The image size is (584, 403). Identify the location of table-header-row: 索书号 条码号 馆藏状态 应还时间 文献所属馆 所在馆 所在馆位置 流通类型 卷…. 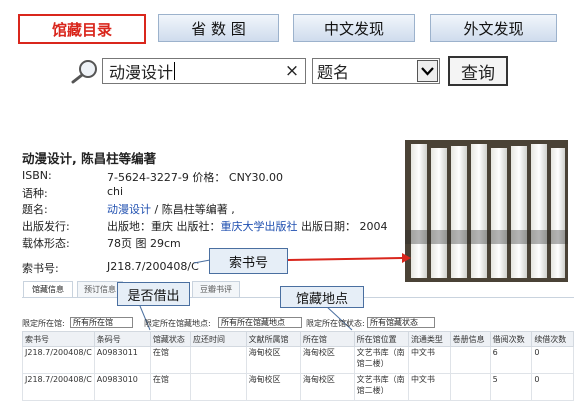
(298, 339).